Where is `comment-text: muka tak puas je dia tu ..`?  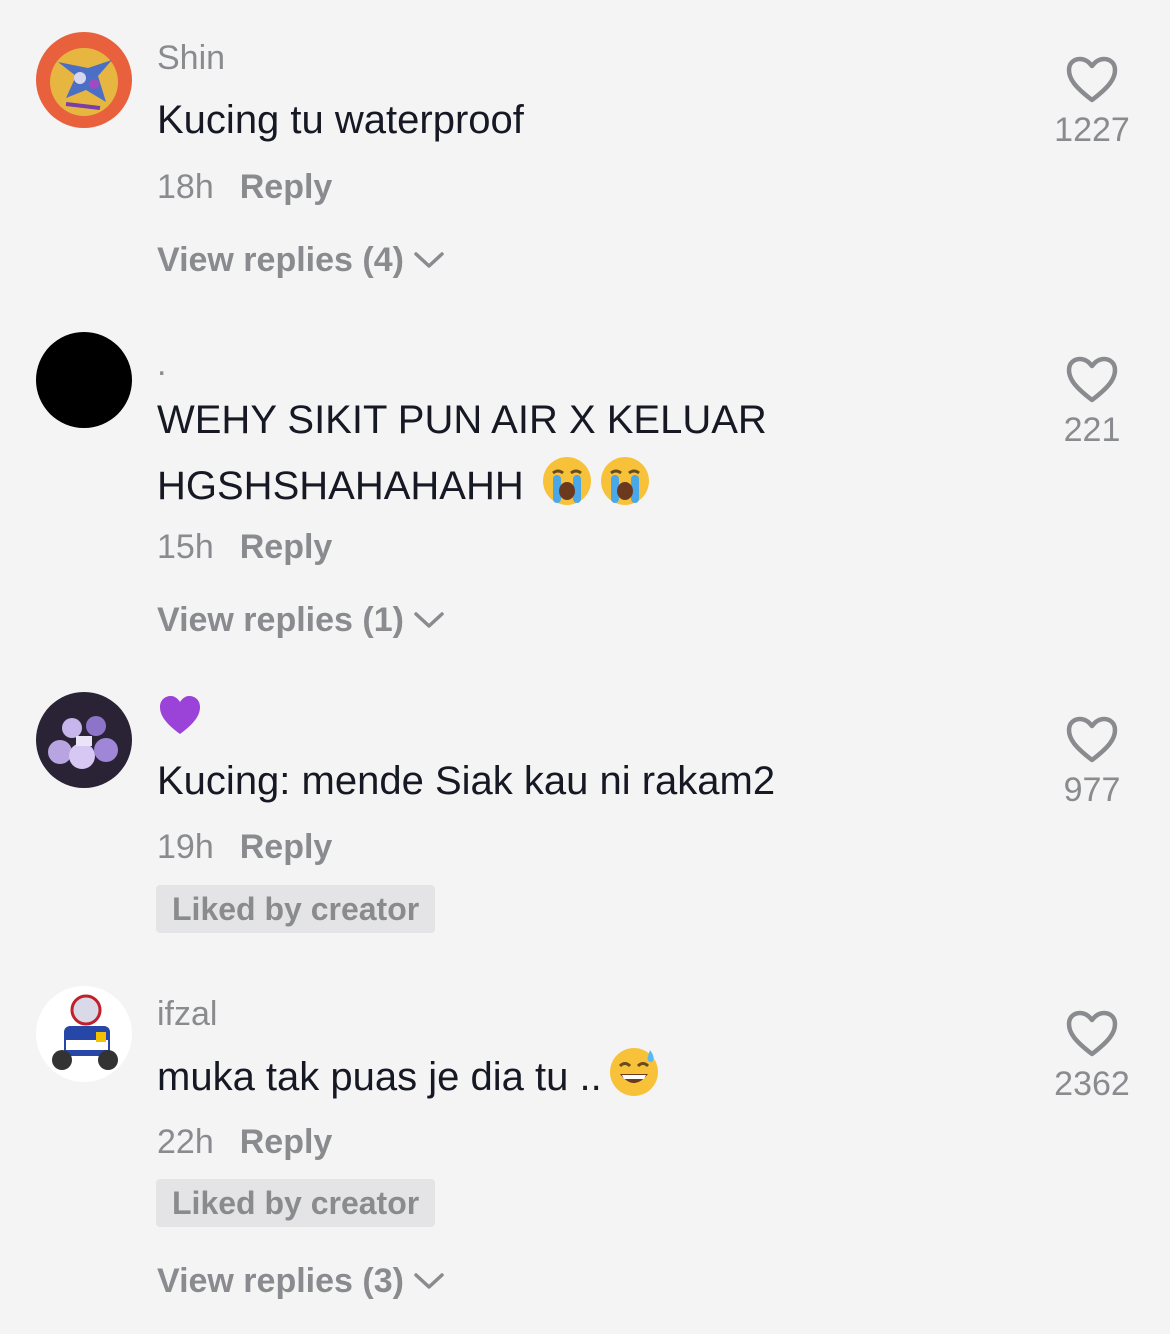
comment-text: muka tak puas je dia tu .. is located at coordinates (537, 1077).